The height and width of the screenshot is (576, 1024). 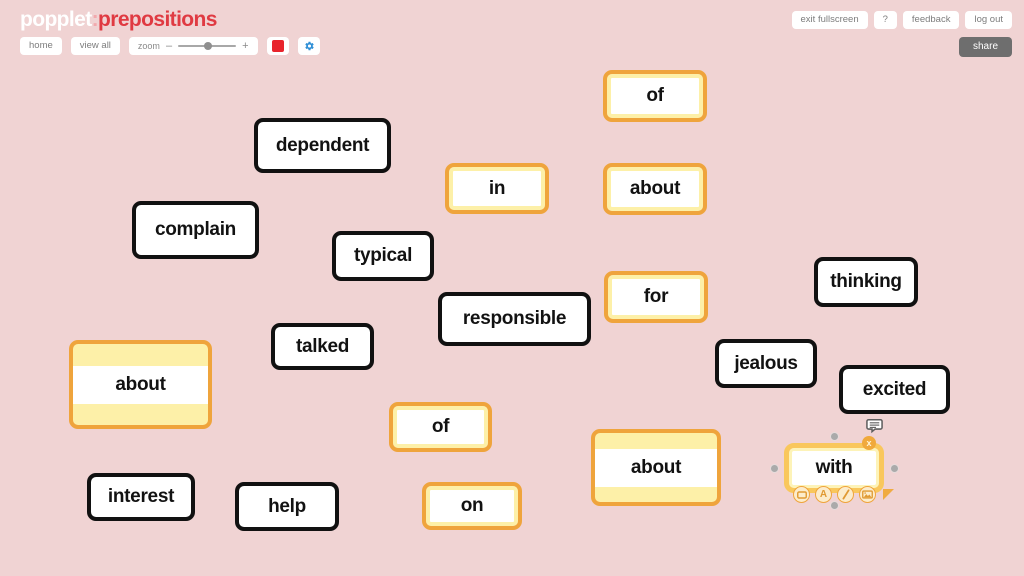 I want to click on popple-thinking: thinking, so click(x=866, y=282).